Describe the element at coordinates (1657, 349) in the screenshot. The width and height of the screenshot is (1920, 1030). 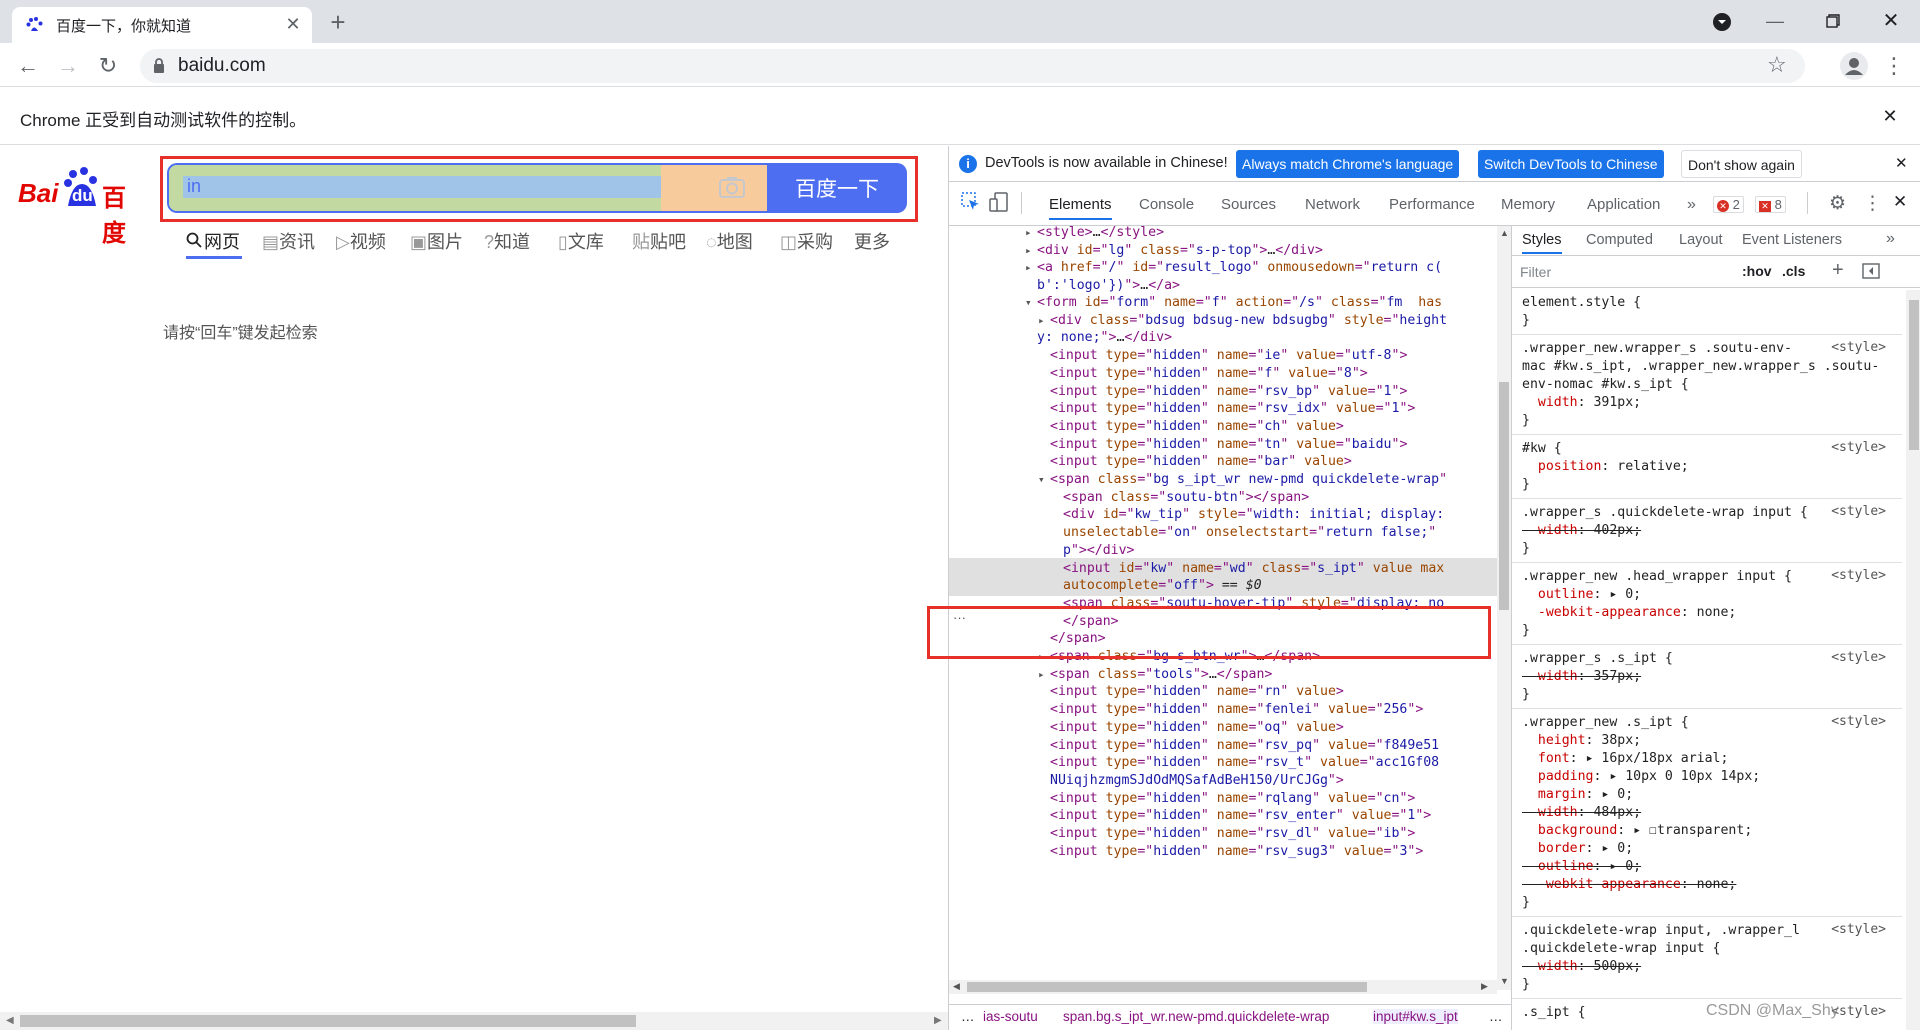
I see `css-selector: .wrapper_new.wrapper_s .soutu-env-` at that location.